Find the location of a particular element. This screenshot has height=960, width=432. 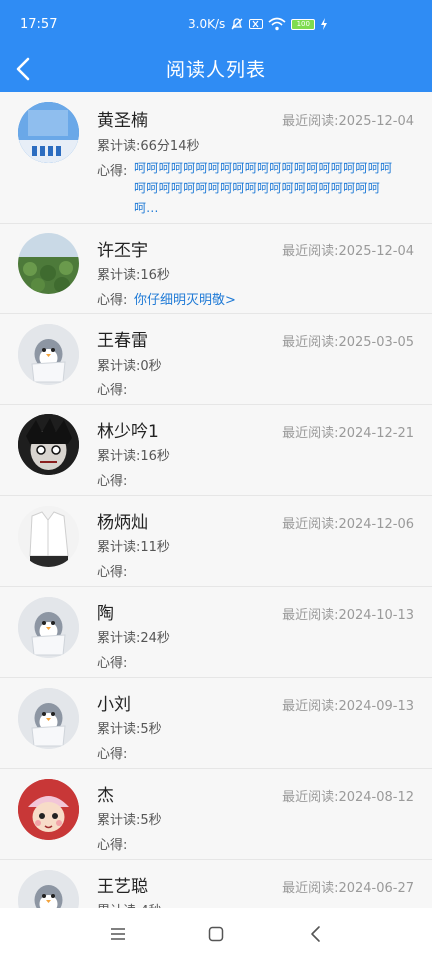

note-text: 你仔细明灭明敬> is located at coordinates (185, 298).